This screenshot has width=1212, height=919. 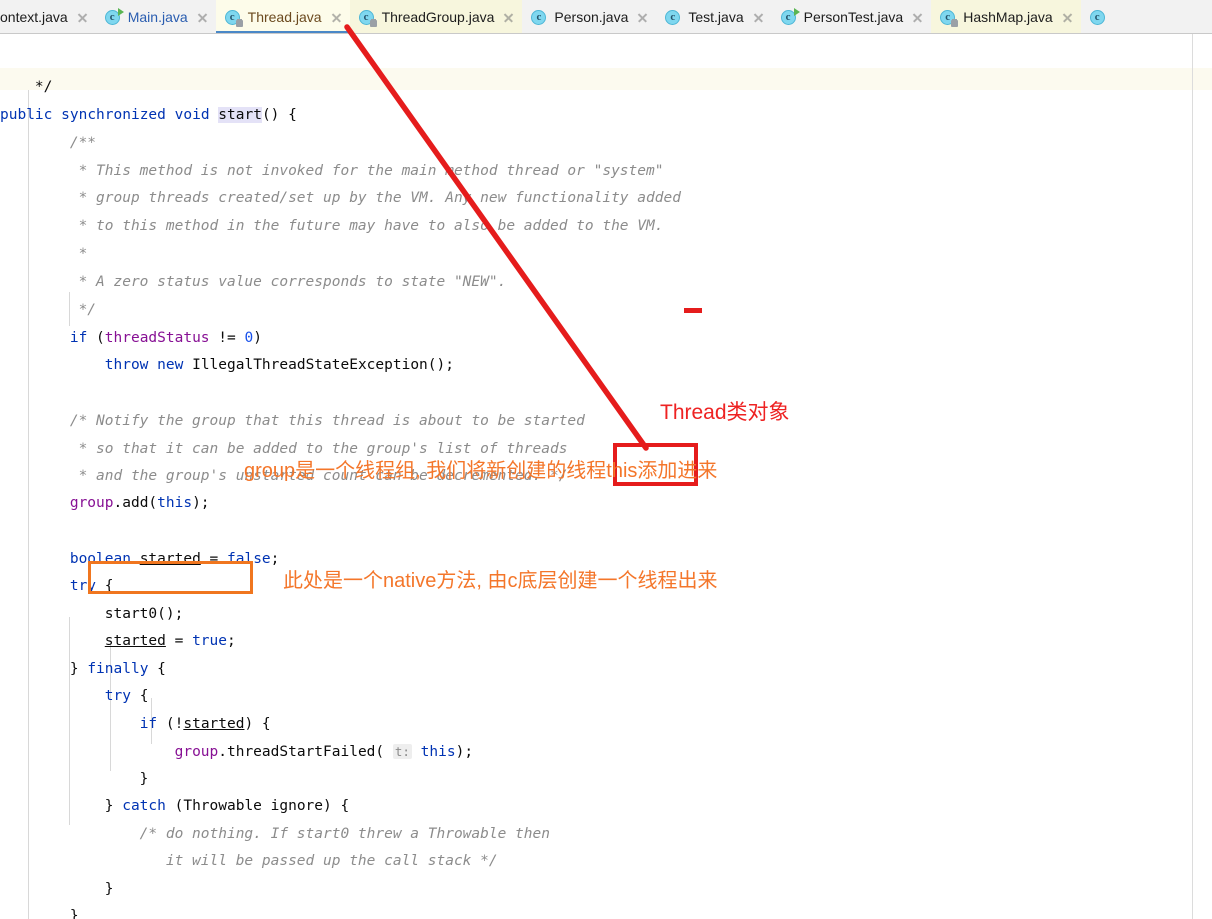 I want to click on code-line: boolean started = false;, so click(x=174, y=559).